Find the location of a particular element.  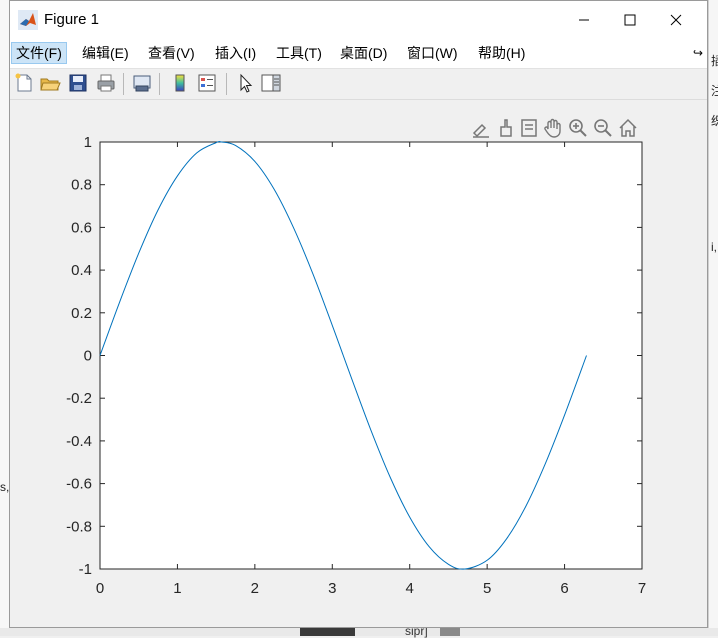

x-tick-label: 6 is located at coordinates (564, 588).